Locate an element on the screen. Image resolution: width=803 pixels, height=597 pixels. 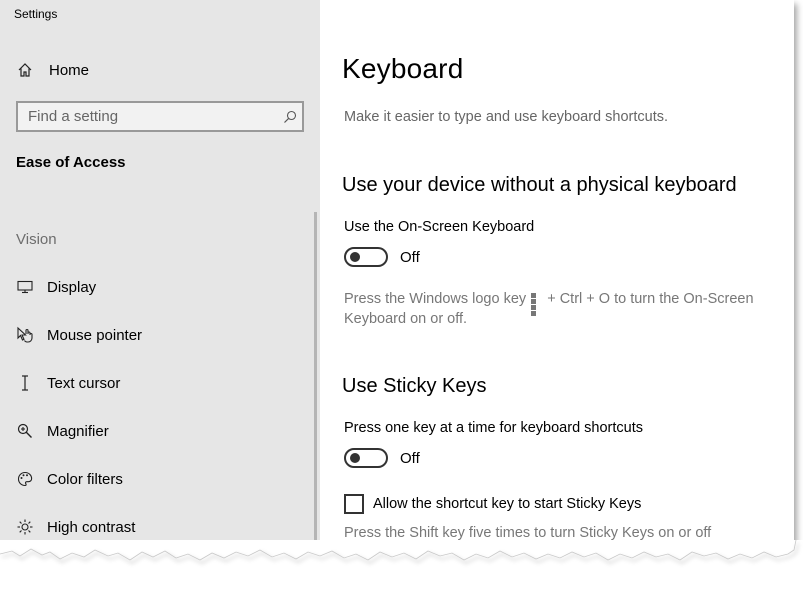
help-text-before: Press the Windows logo key is located at coordinates (435, 299).